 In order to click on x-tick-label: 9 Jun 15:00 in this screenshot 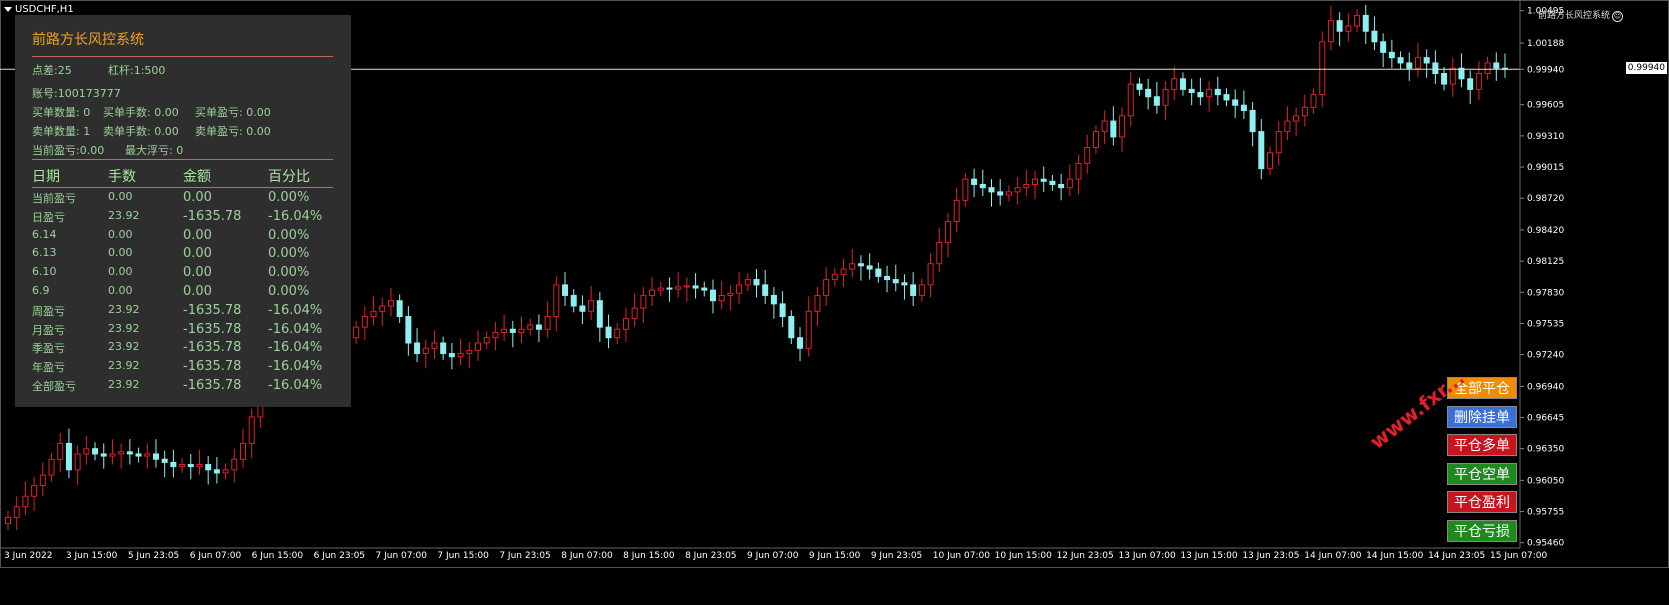, I will do `click(835, 556)`.